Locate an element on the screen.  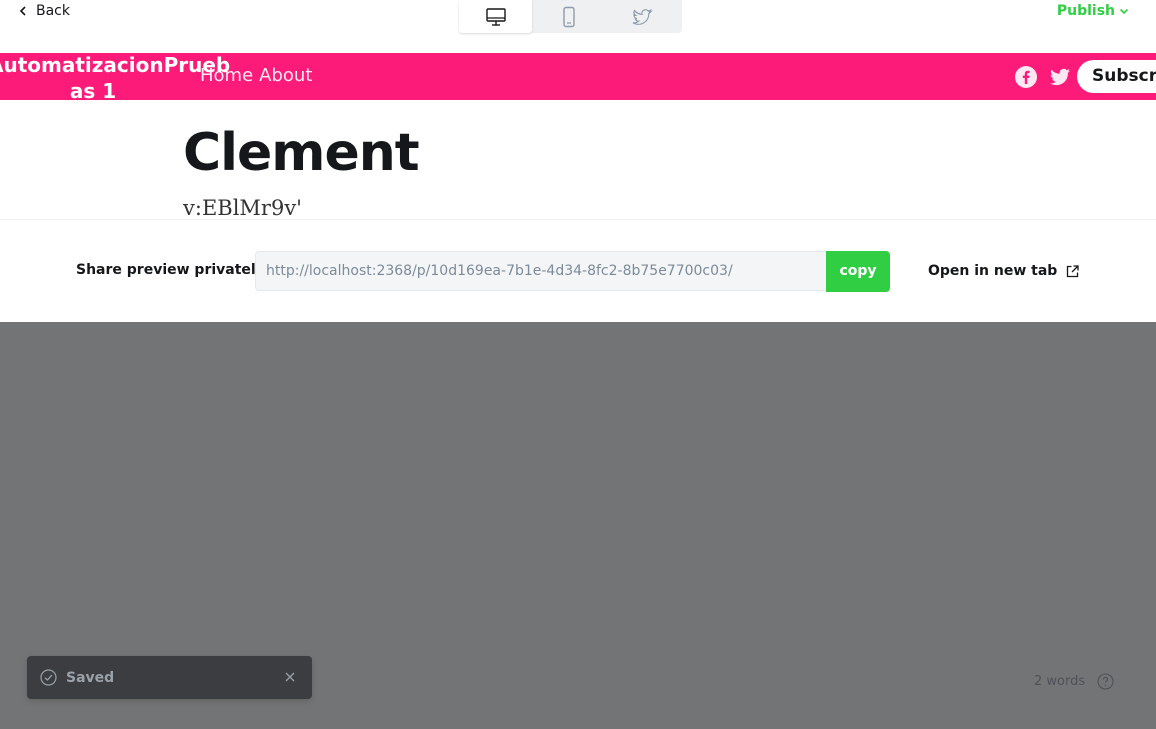
word-count: 2 words is located at coordinates (1060, 681).